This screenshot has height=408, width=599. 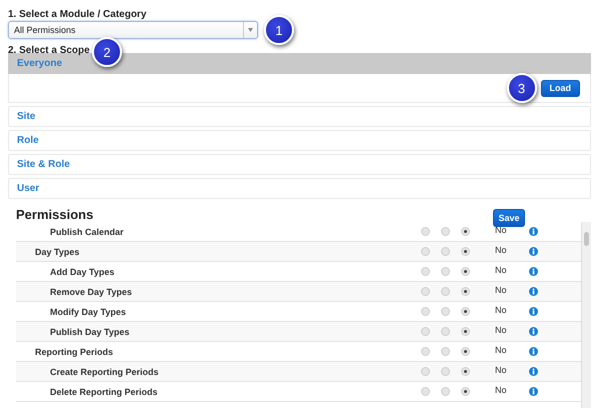 I want to click on scope-tab: User, so click(x=299, y=188).